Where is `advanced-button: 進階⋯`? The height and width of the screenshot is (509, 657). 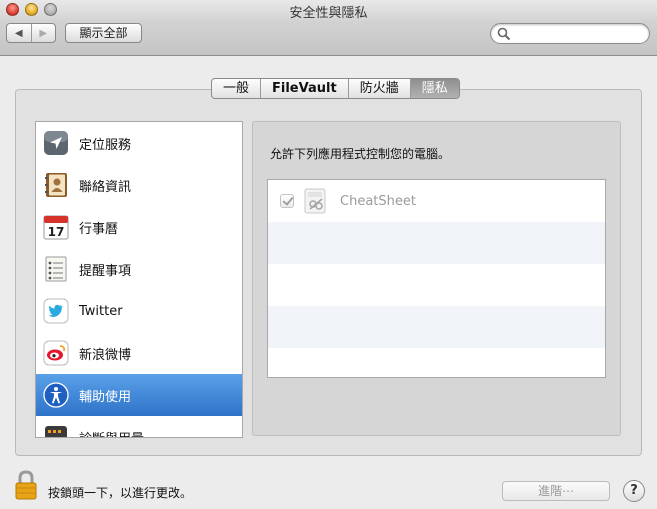 advanced-button: 進階⋯ is located at coordinates (556, 491).